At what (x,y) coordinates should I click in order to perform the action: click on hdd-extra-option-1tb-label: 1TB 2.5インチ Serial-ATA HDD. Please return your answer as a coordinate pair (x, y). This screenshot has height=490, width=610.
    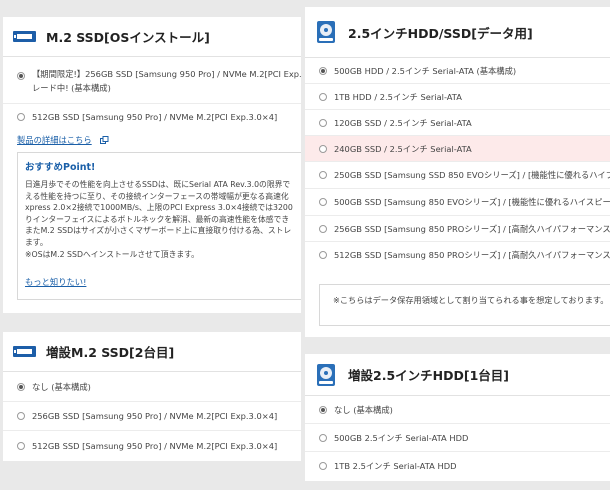
    Looking at the image, I should click on (395, 466).